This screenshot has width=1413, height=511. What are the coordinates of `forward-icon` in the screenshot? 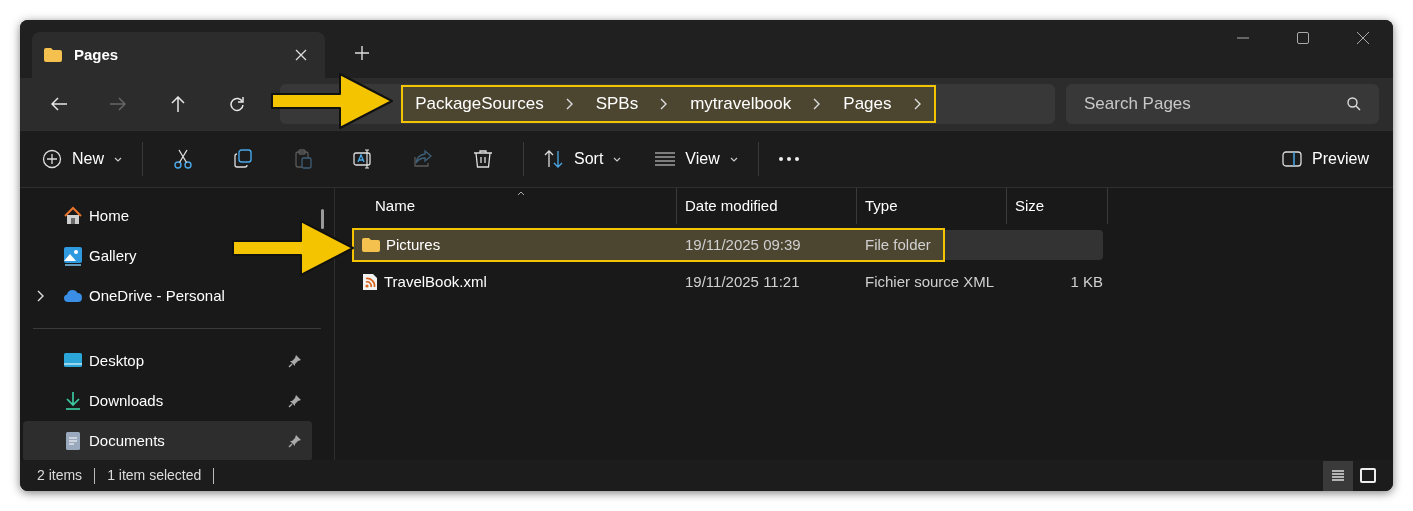 It's located at (118, 104).